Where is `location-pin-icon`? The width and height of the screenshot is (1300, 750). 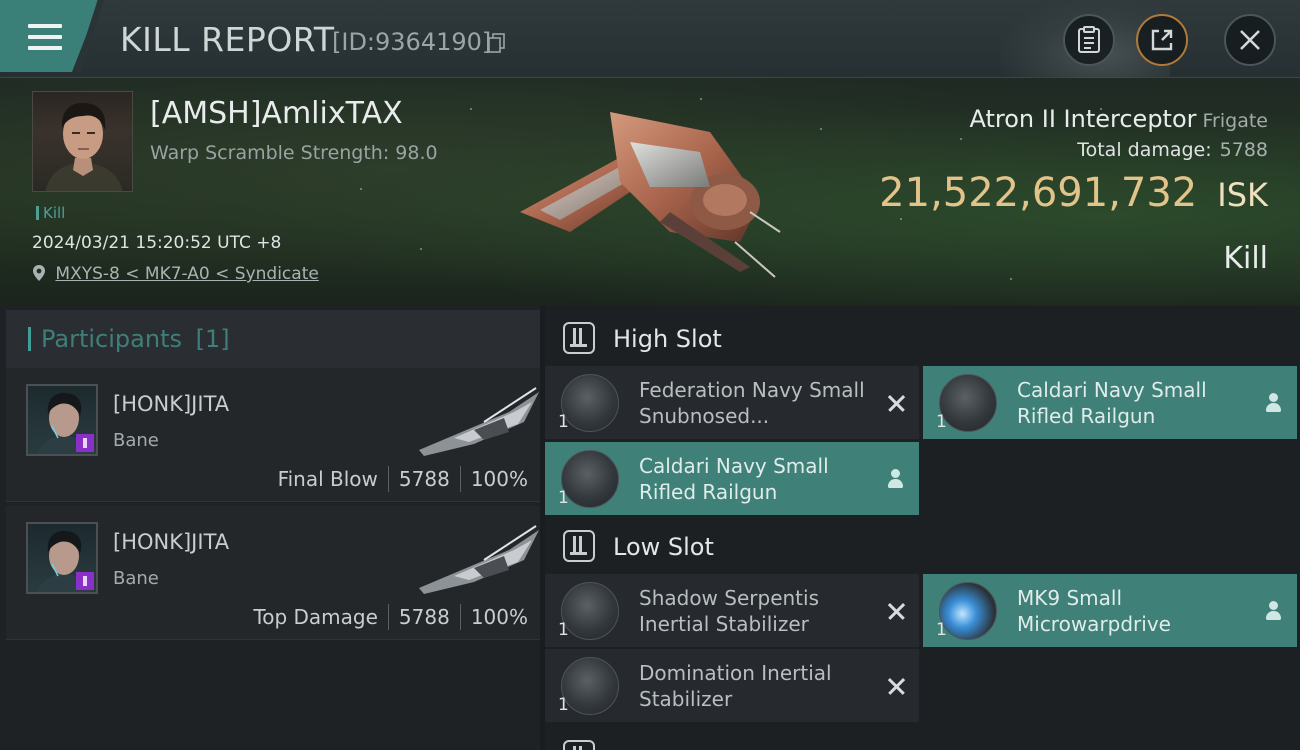
location-pin-icon is located at coordinates (39, 273).